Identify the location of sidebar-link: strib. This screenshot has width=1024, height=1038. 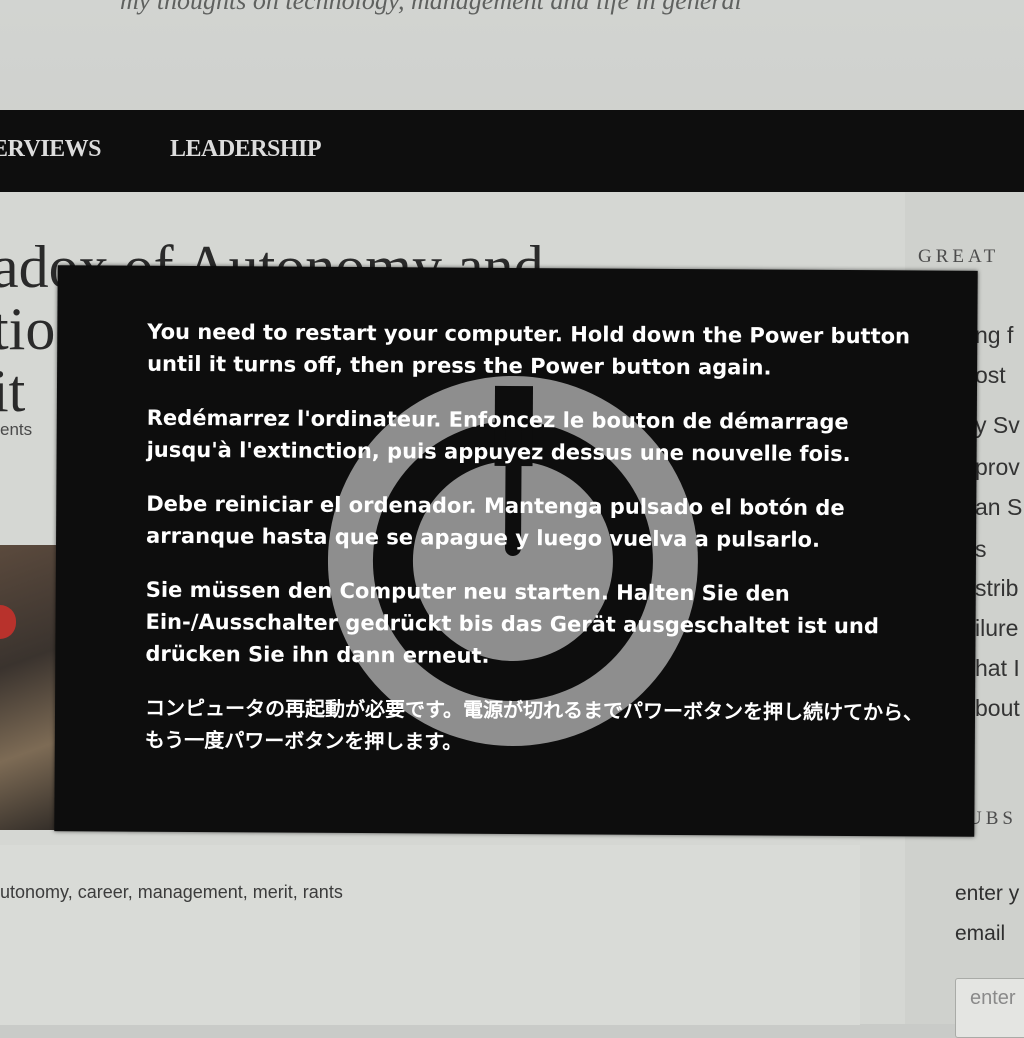
(996, 588).